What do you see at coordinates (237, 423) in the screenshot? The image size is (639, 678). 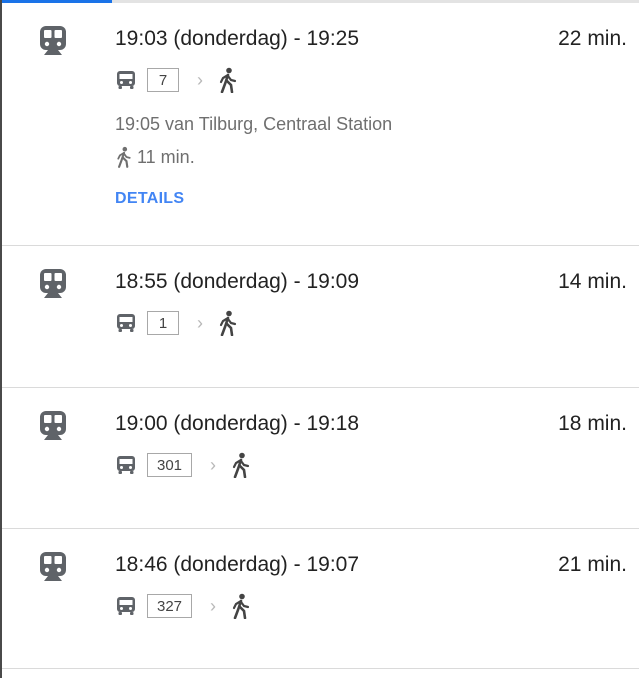 I see `route-times: 19:00 (donderdag) - 19:18` at bounding box center [237, 423].